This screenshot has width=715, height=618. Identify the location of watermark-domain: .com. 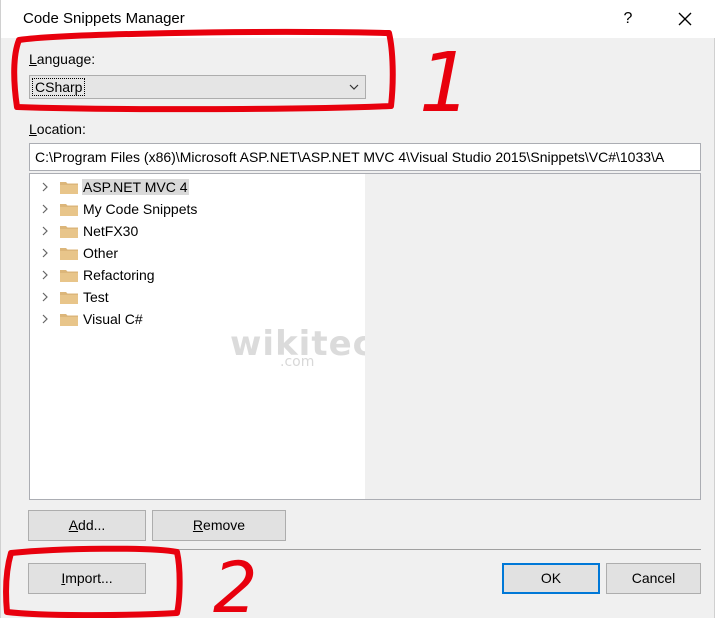
(297, 362).